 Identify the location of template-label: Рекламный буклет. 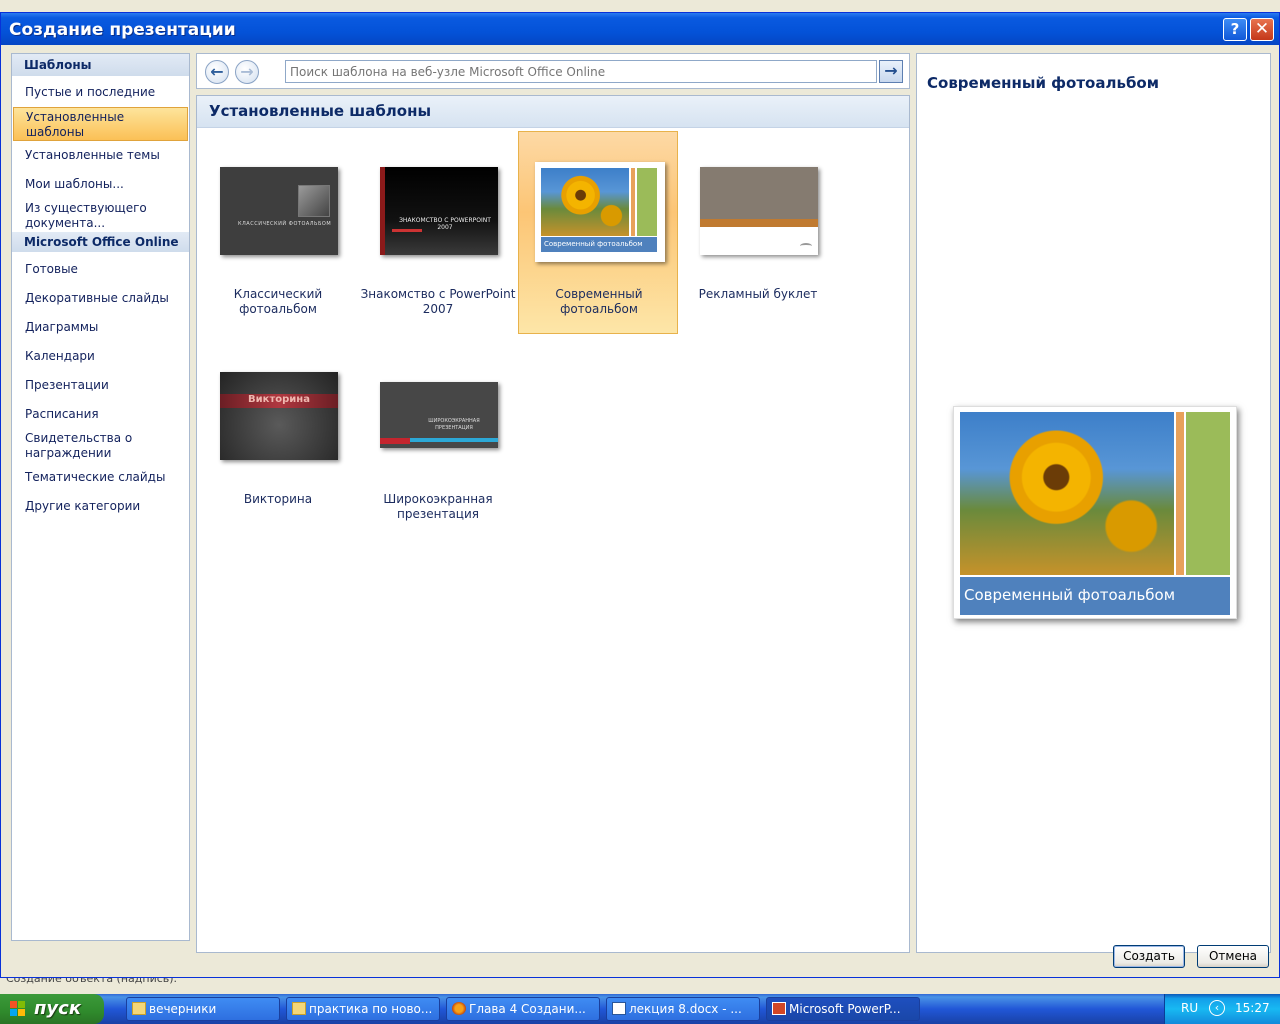
(758, 294).